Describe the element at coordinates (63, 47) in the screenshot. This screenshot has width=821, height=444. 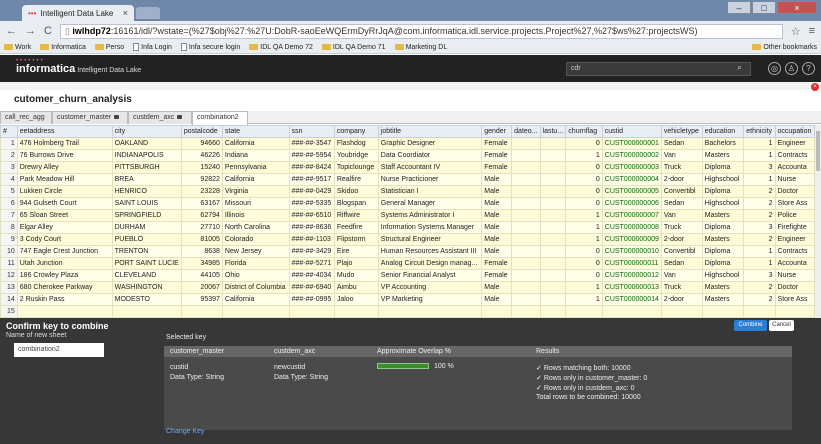
I see `bookmark-informatica: Informatica` at that location.